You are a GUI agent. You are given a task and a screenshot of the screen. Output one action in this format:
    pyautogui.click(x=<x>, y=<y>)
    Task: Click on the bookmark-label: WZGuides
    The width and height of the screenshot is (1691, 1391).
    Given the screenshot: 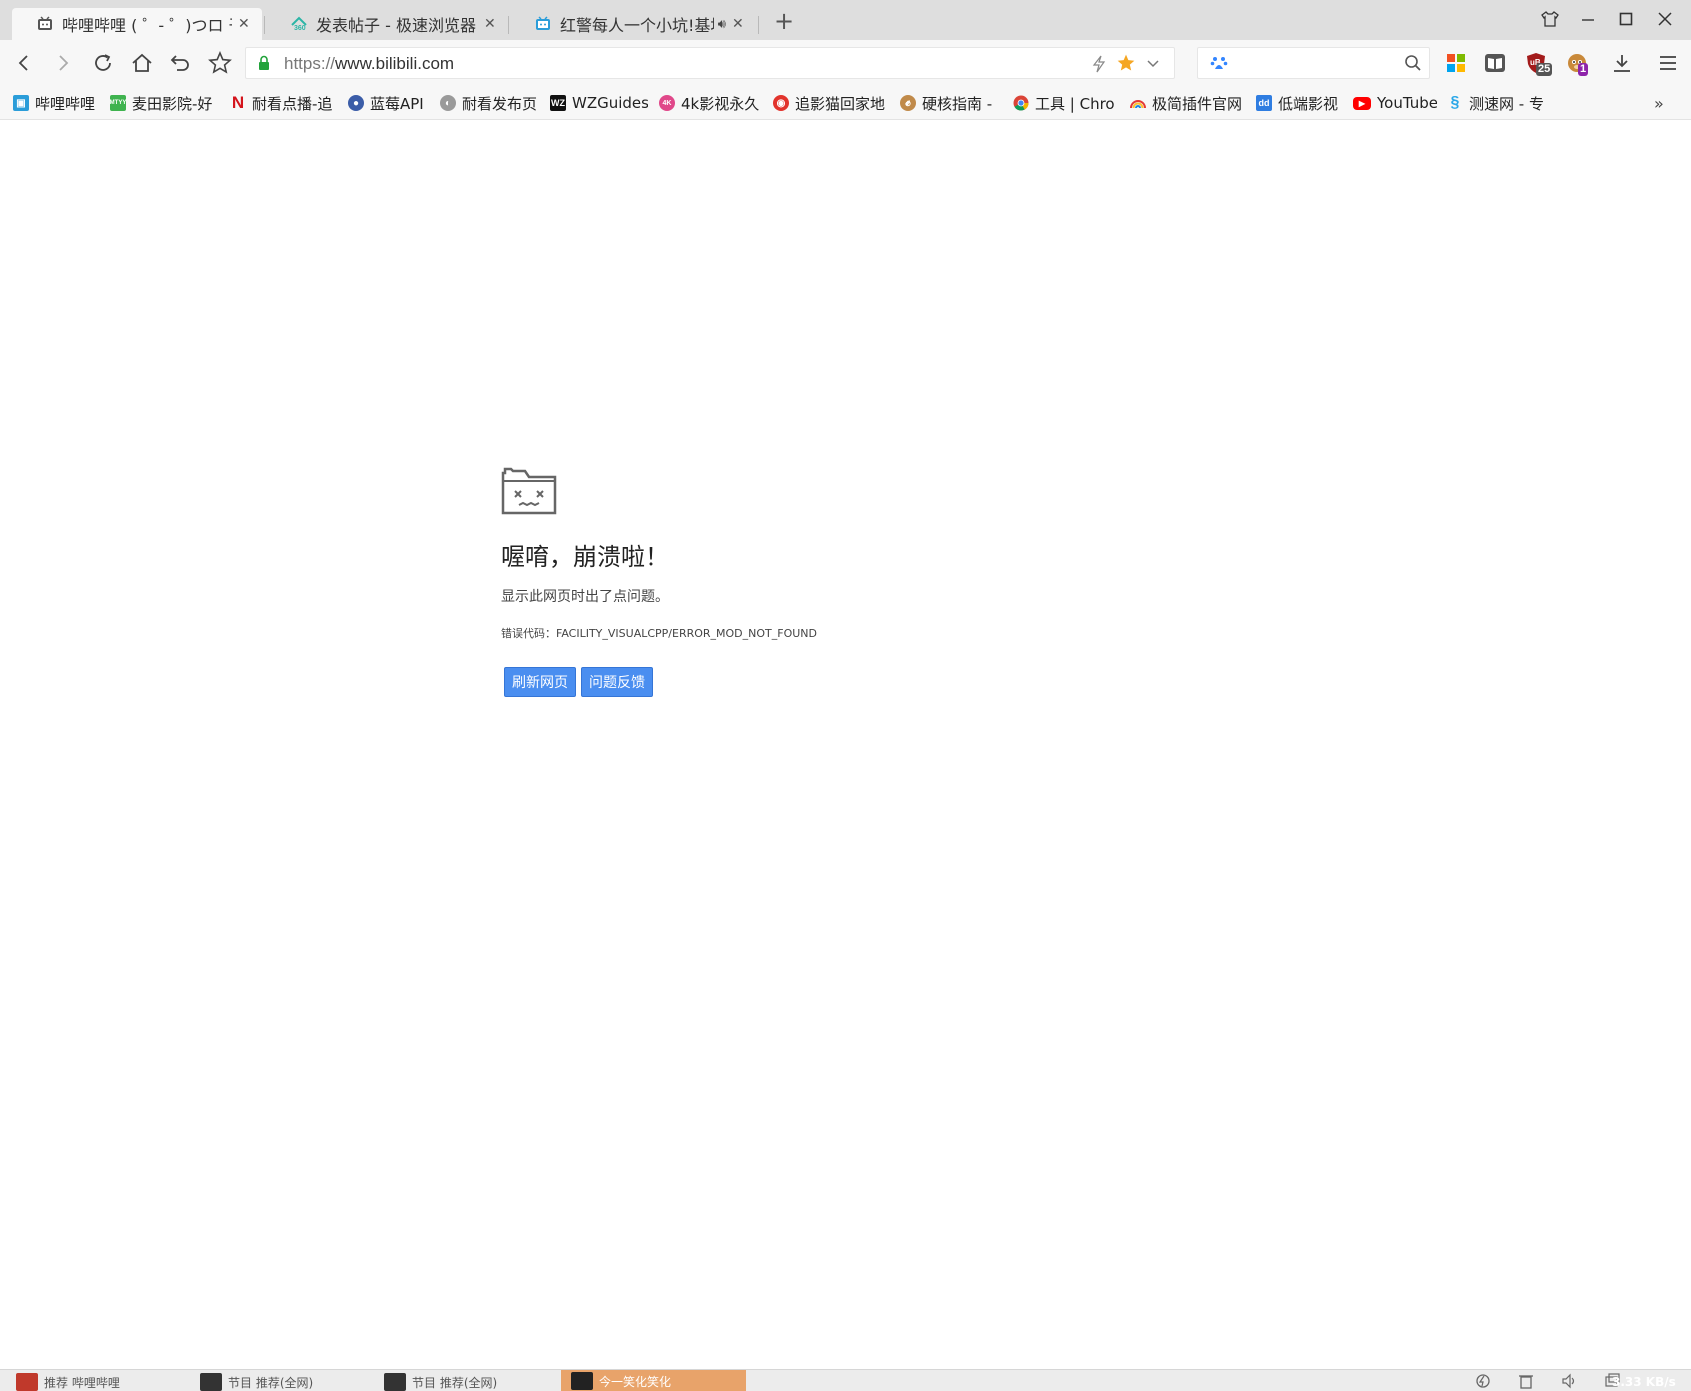 What is the action you would take?
    pyautogui.click(x=610, y=103)
    